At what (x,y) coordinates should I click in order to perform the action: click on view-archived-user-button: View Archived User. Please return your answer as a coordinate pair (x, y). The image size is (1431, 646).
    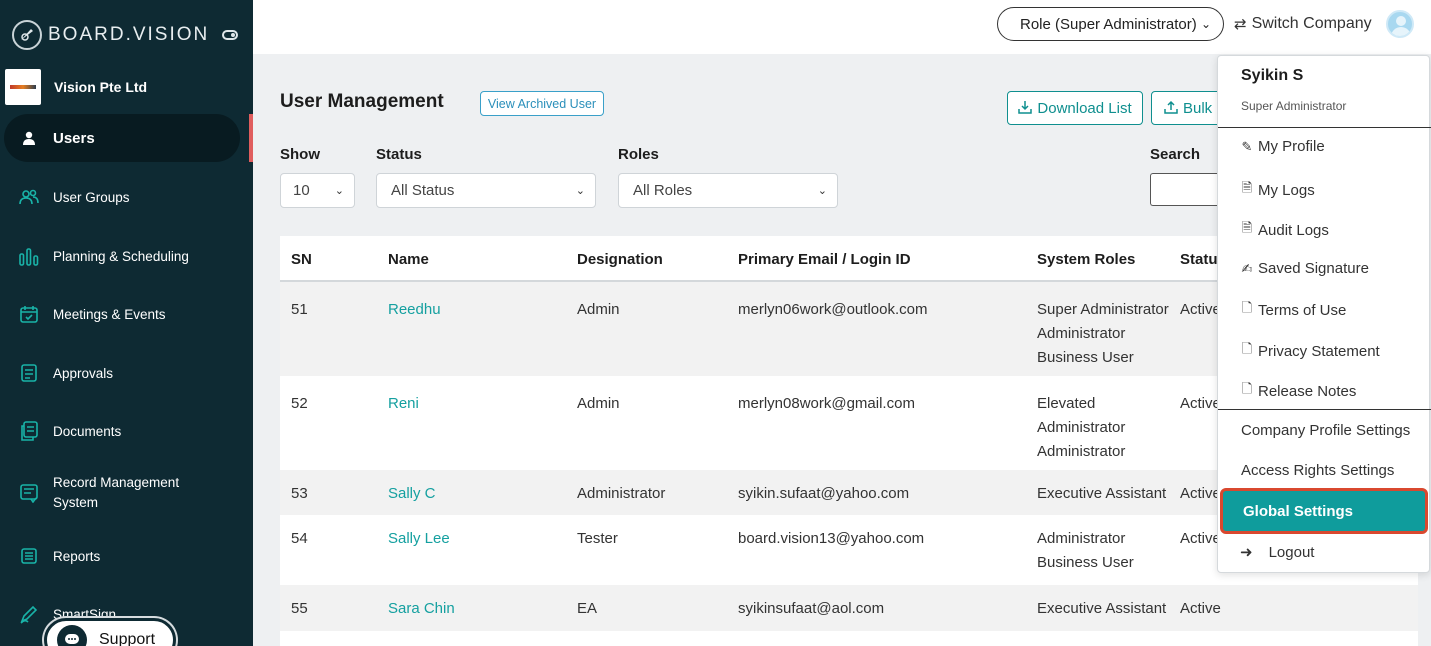
    Looking at the image, I should click on (542, 103).